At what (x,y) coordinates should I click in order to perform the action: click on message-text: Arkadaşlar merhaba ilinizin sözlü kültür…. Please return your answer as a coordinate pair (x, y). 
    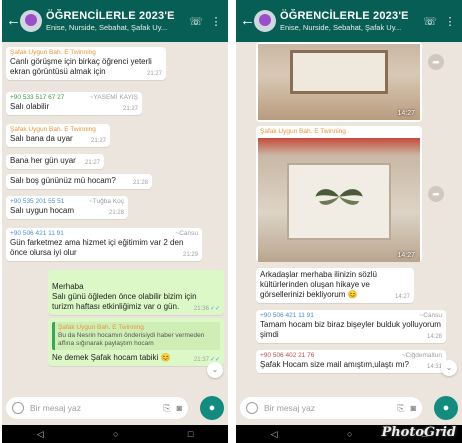
    Looking at the image, I should click on (318, 284).